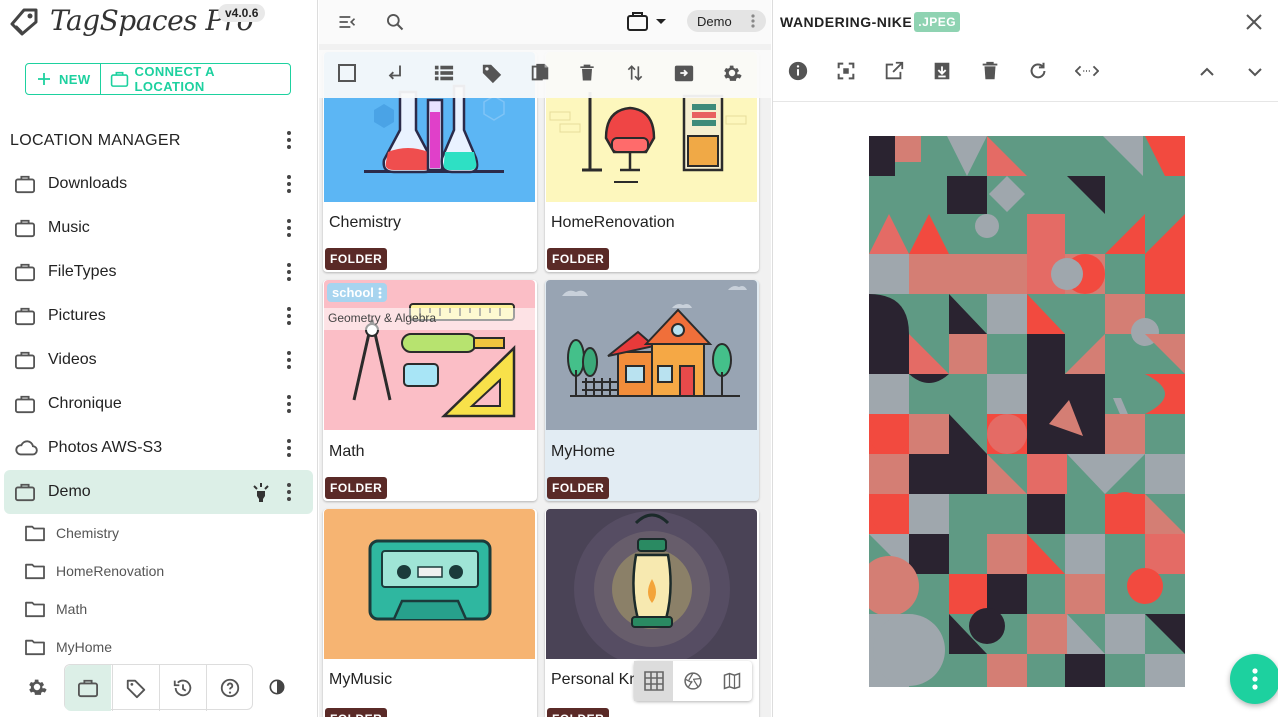  Describe the element at coordinates (158, 272) in the screenshot. I see `location-item-filetypes: FileTypes` at that location.